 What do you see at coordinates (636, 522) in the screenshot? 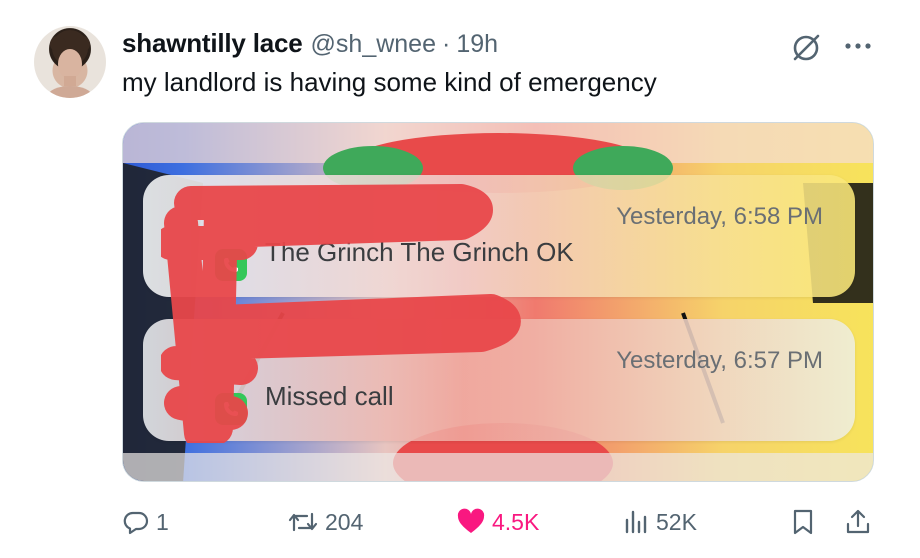
I see `views-icon` at bounding box center [636, 522].